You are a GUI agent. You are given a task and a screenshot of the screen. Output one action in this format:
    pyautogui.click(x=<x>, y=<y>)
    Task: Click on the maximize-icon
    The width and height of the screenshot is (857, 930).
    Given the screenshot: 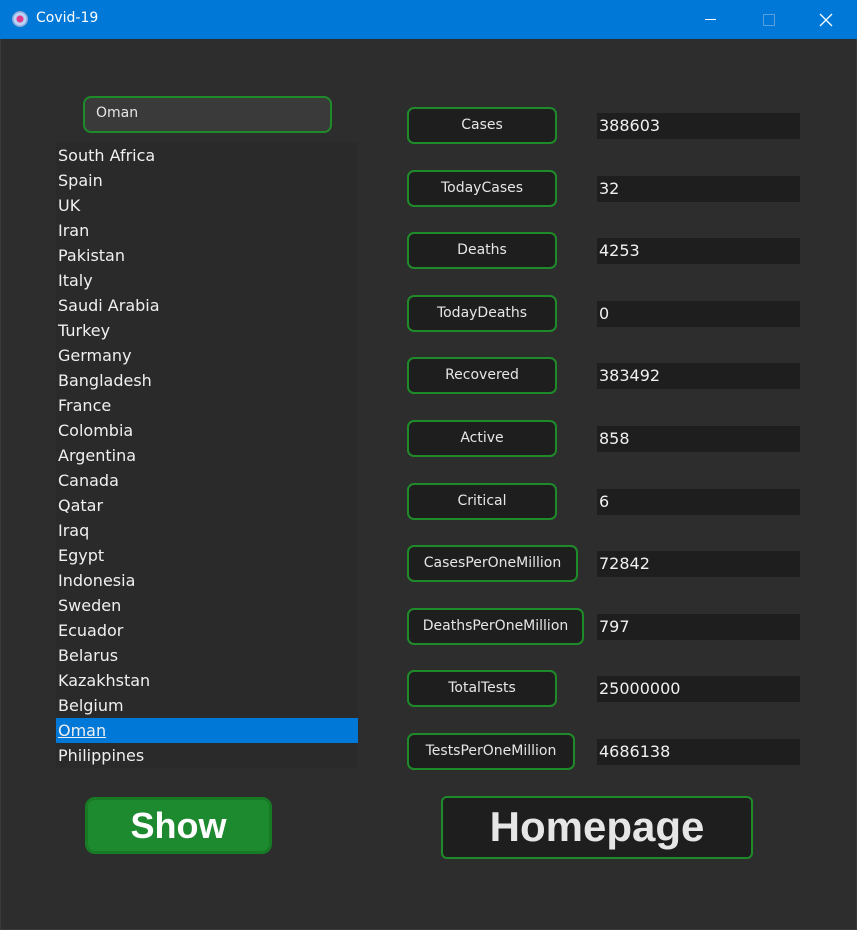 What is the action you would take?
    pyautogui.click(x=768, y=19)
    